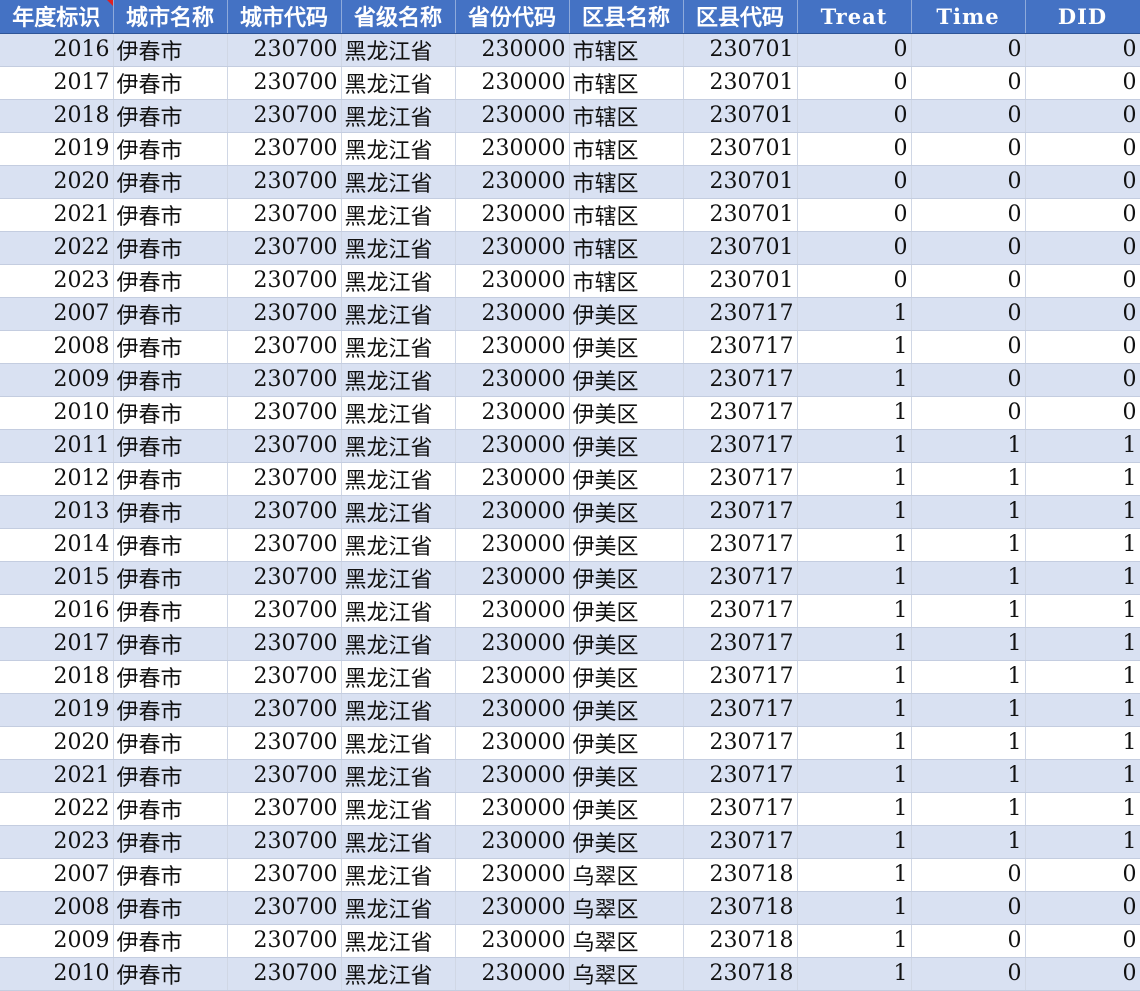 The height and width of the screenshot is (991, 1140). What do you see at coordinates (57, 182) in the screenshot?
I see `year-cell: 2020` at bounding box center [57, 182].